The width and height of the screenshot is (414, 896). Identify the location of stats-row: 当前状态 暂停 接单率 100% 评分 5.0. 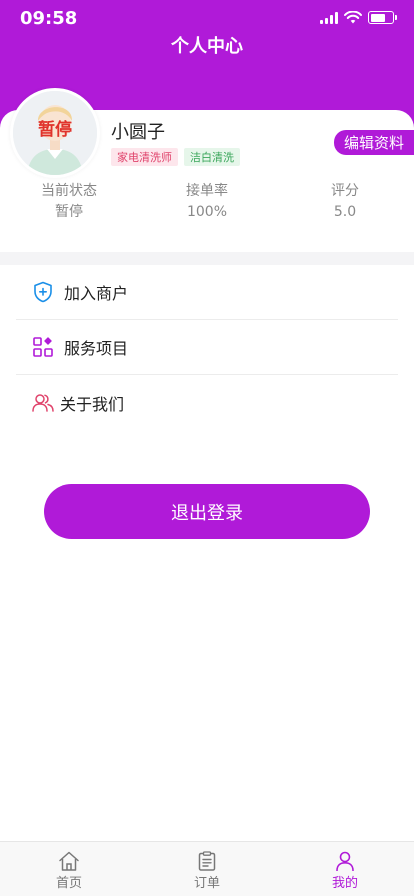
(207, 202).